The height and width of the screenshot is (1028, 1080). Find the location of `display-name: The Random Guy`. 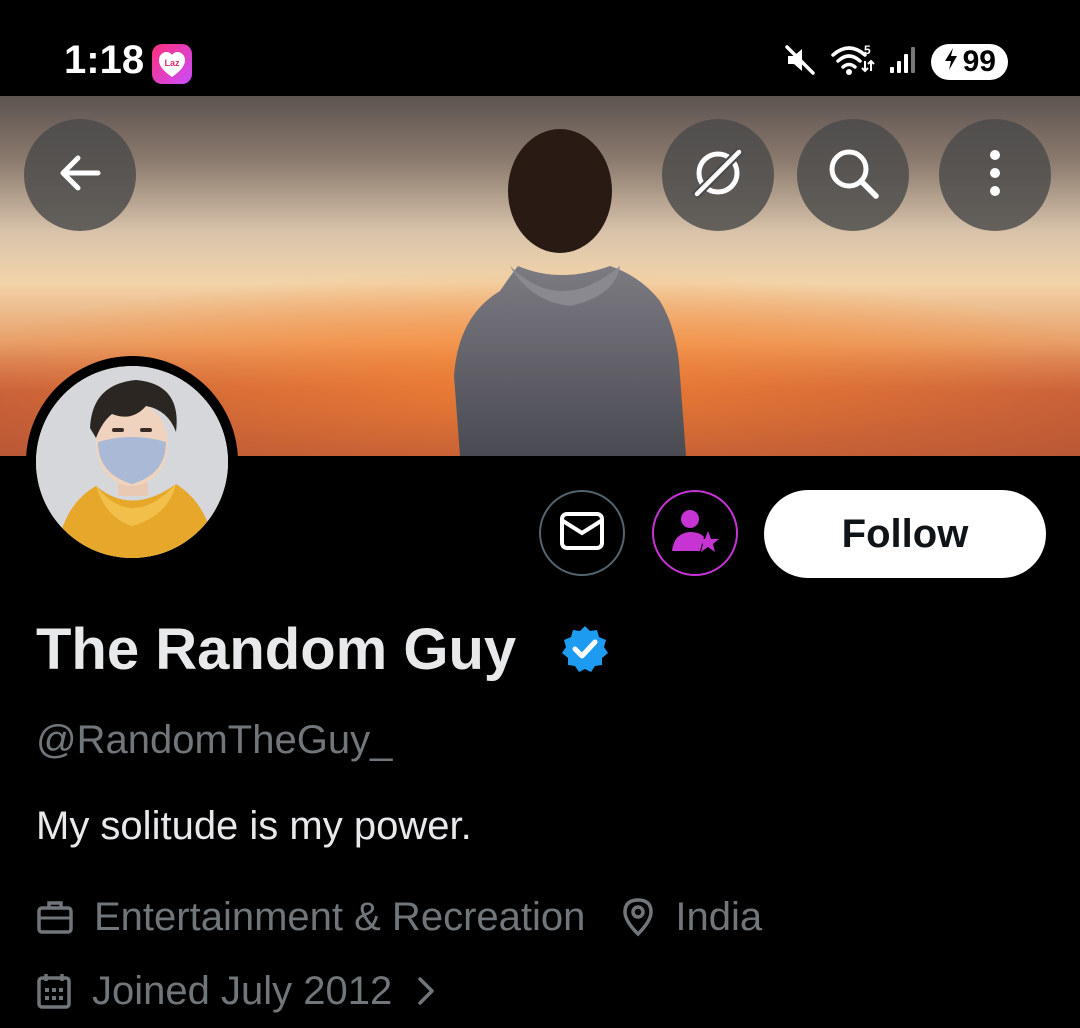

display-name: The Random Guy is located at coordinates (276, 649).